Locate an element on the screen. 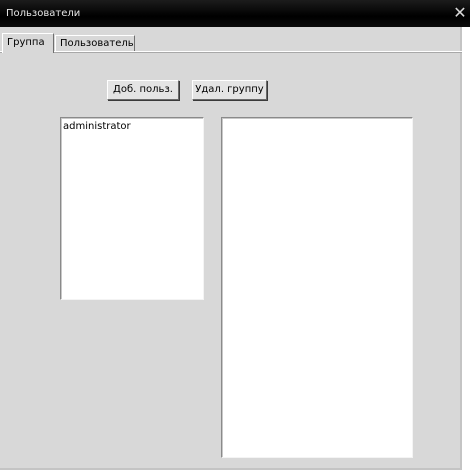 This screenshot has height=475, width=470. tab-baseline is located at coordinates (231, 52).